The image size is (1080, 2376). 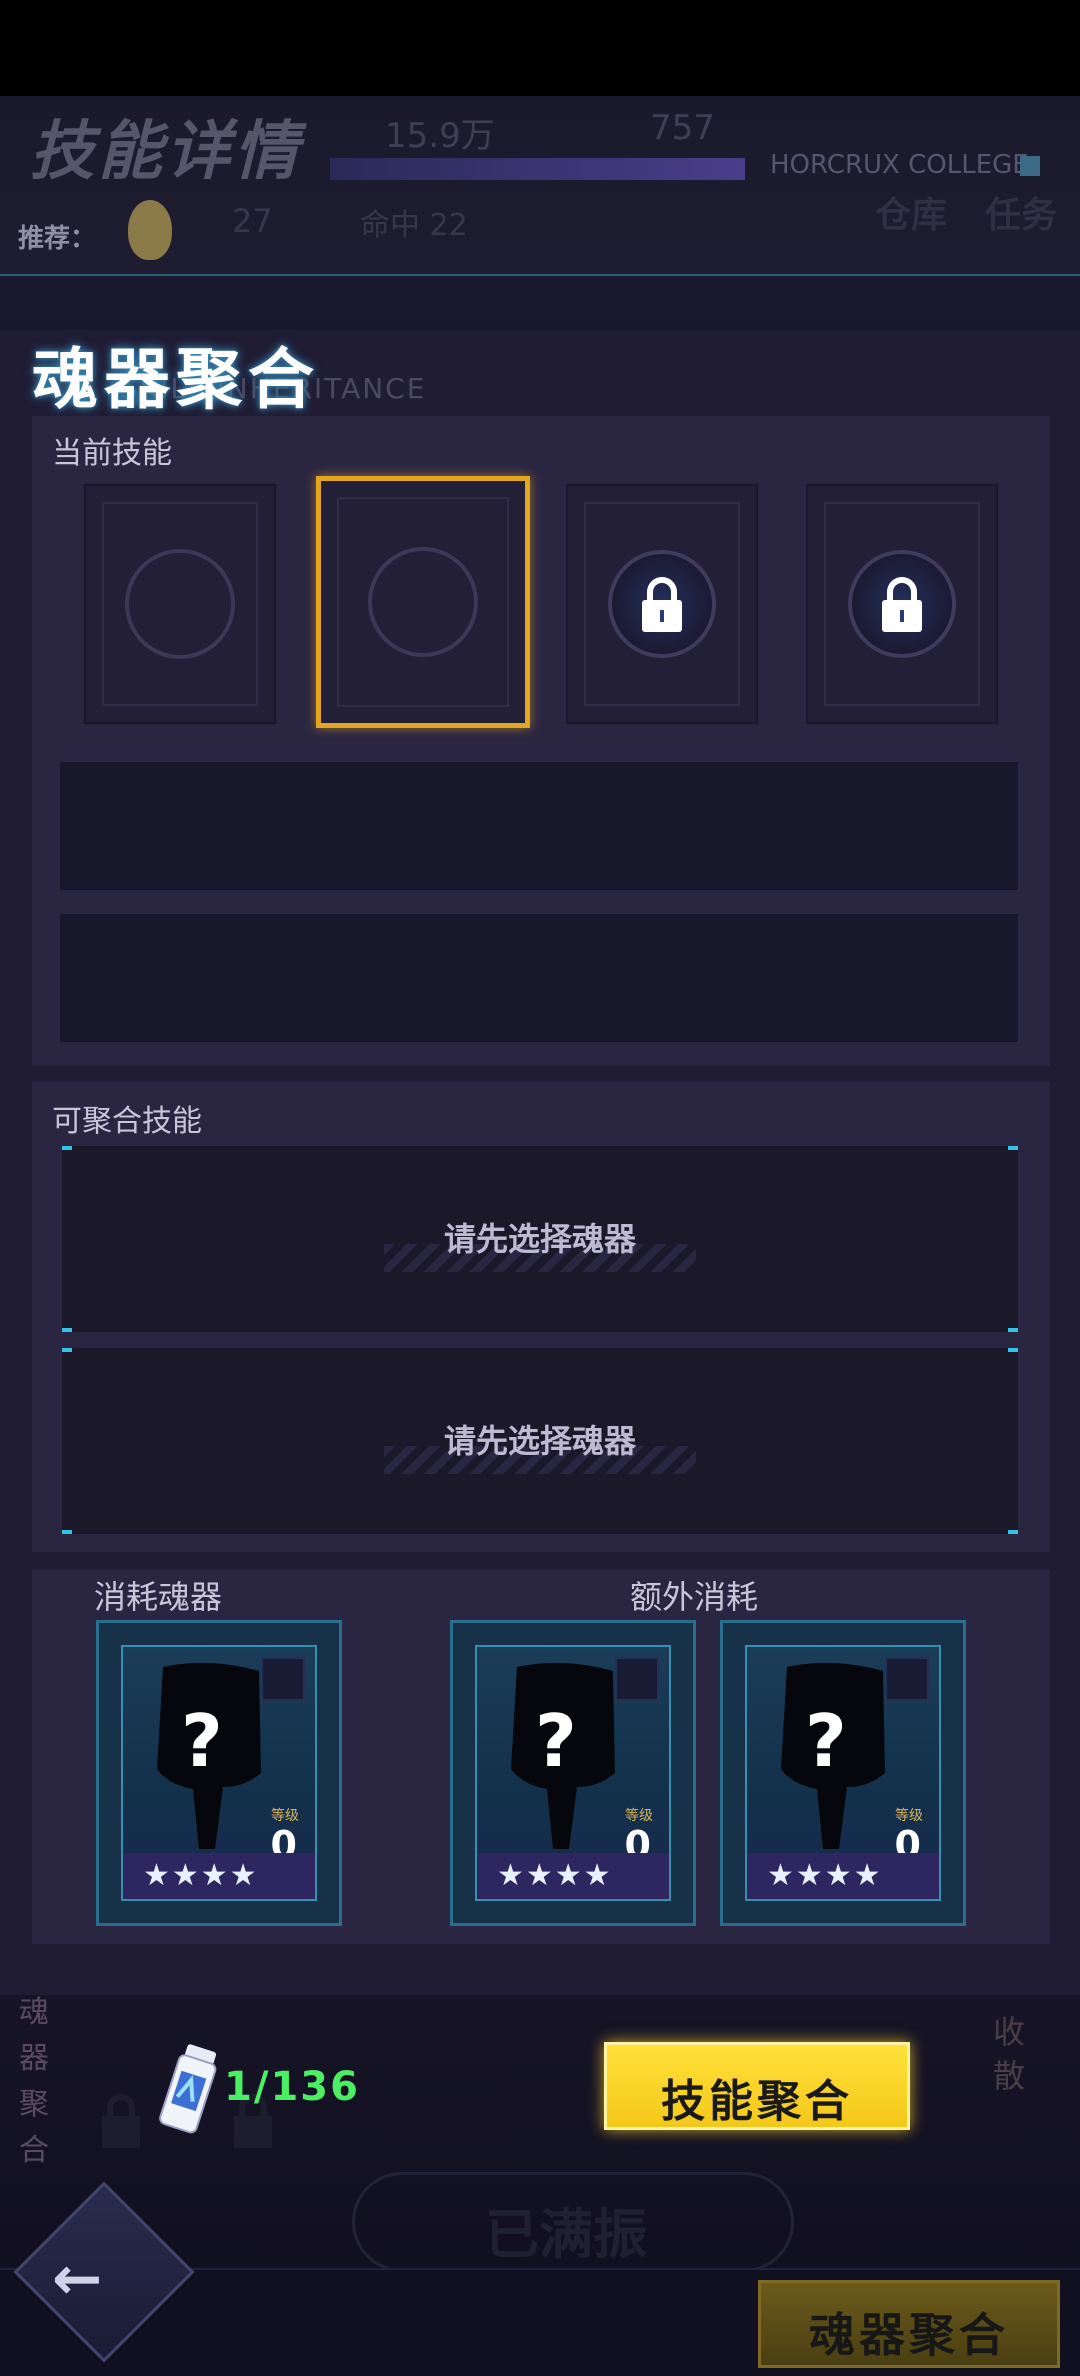 I want to click on potion-icon, so click(x=188, y=2089).